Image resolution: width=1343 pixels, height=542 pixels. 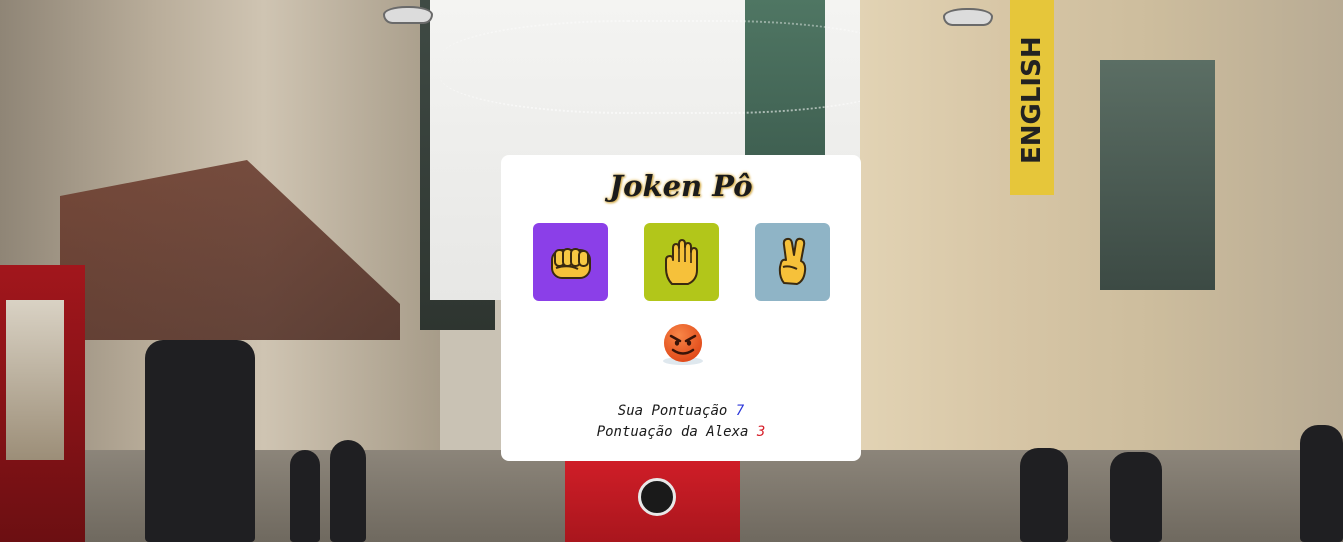 I want to click on player-score-line: Sua Pontuação 7, so click(x=681, y=411).